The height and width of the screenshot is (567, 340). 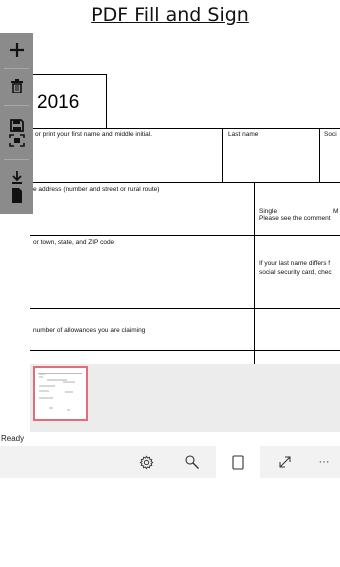 I want to click on form-year: 2016, so click(x=58, y=102).